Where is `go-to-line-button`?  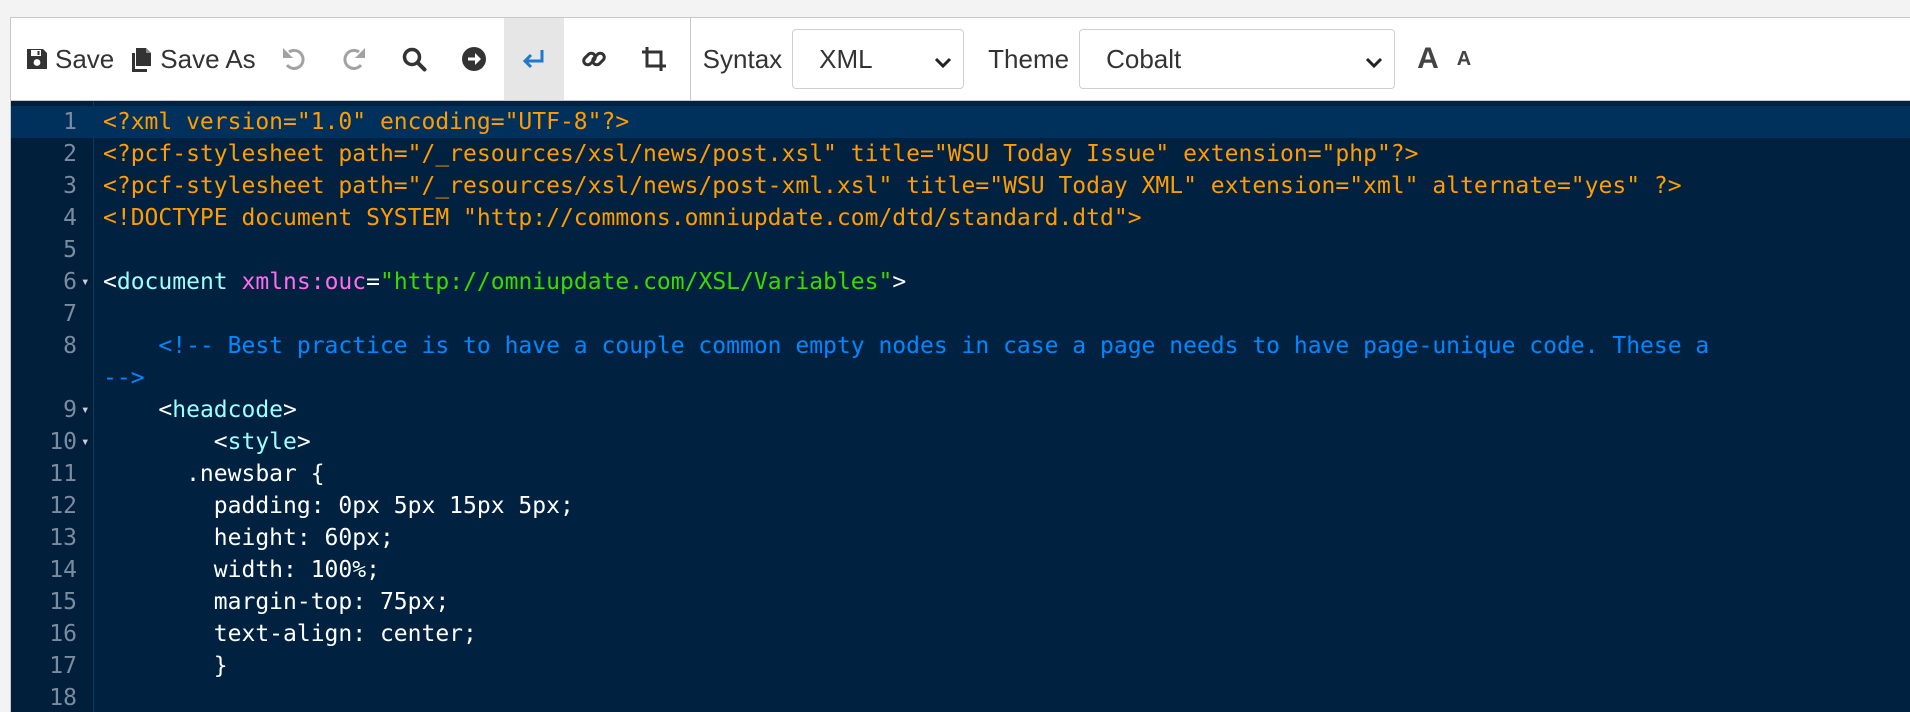
go-to-line-button is located at coordinates (474, 59).